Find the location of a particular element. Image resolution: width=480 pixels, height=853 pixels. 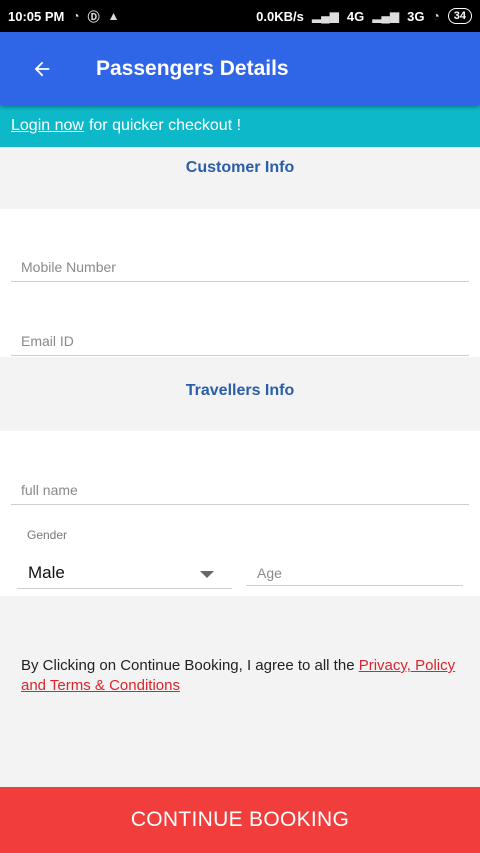

gender-value: Male is located at coordinates (46, 572).